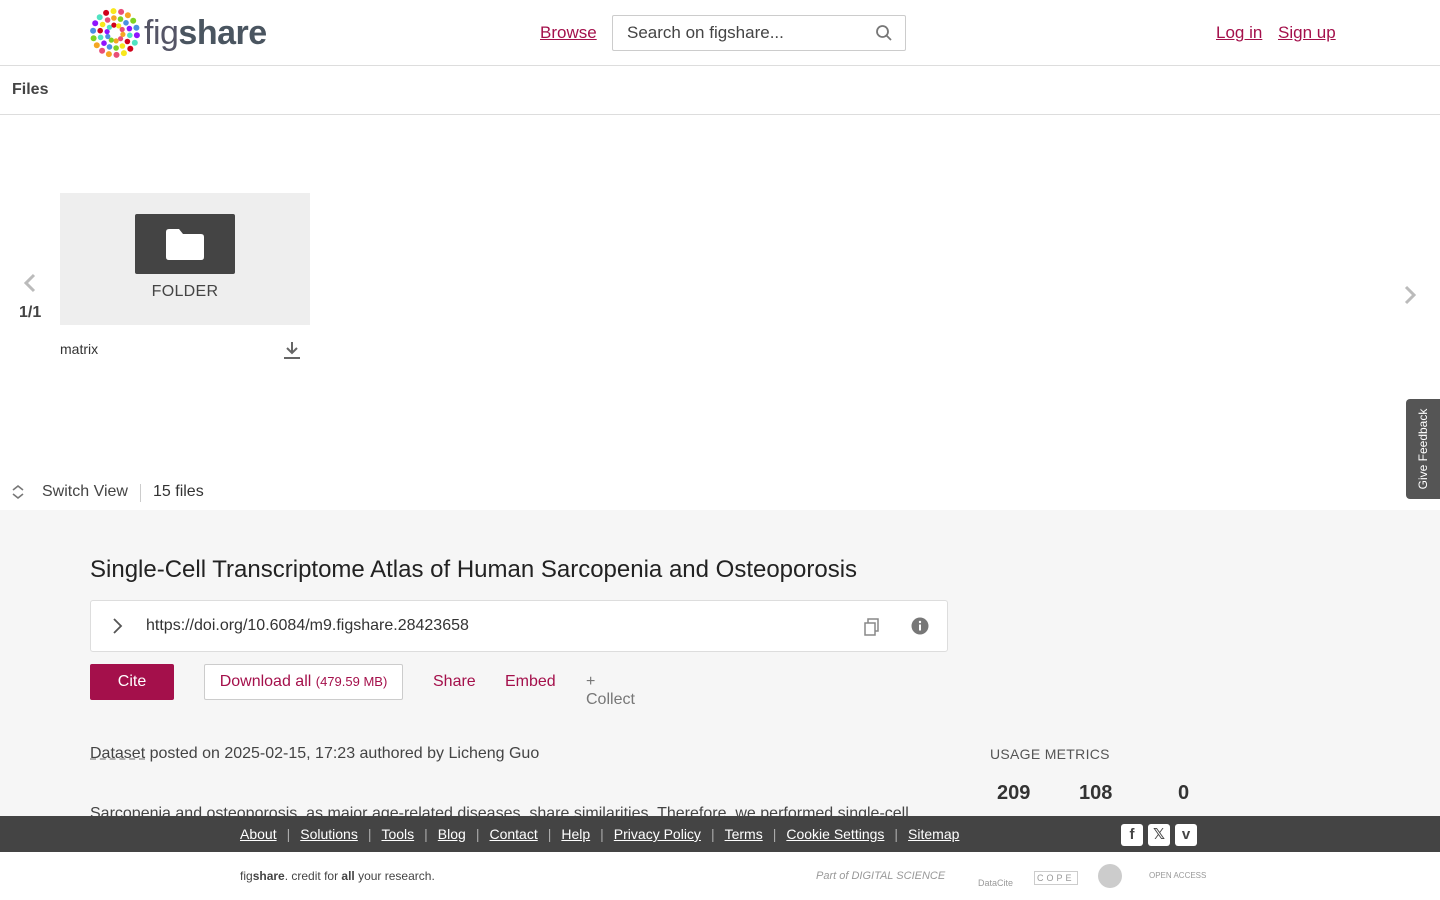 The image size is (1440, 900). Describe the element at coordinates (872, 627) in the screenshot. I see `copy-icon` at that location.